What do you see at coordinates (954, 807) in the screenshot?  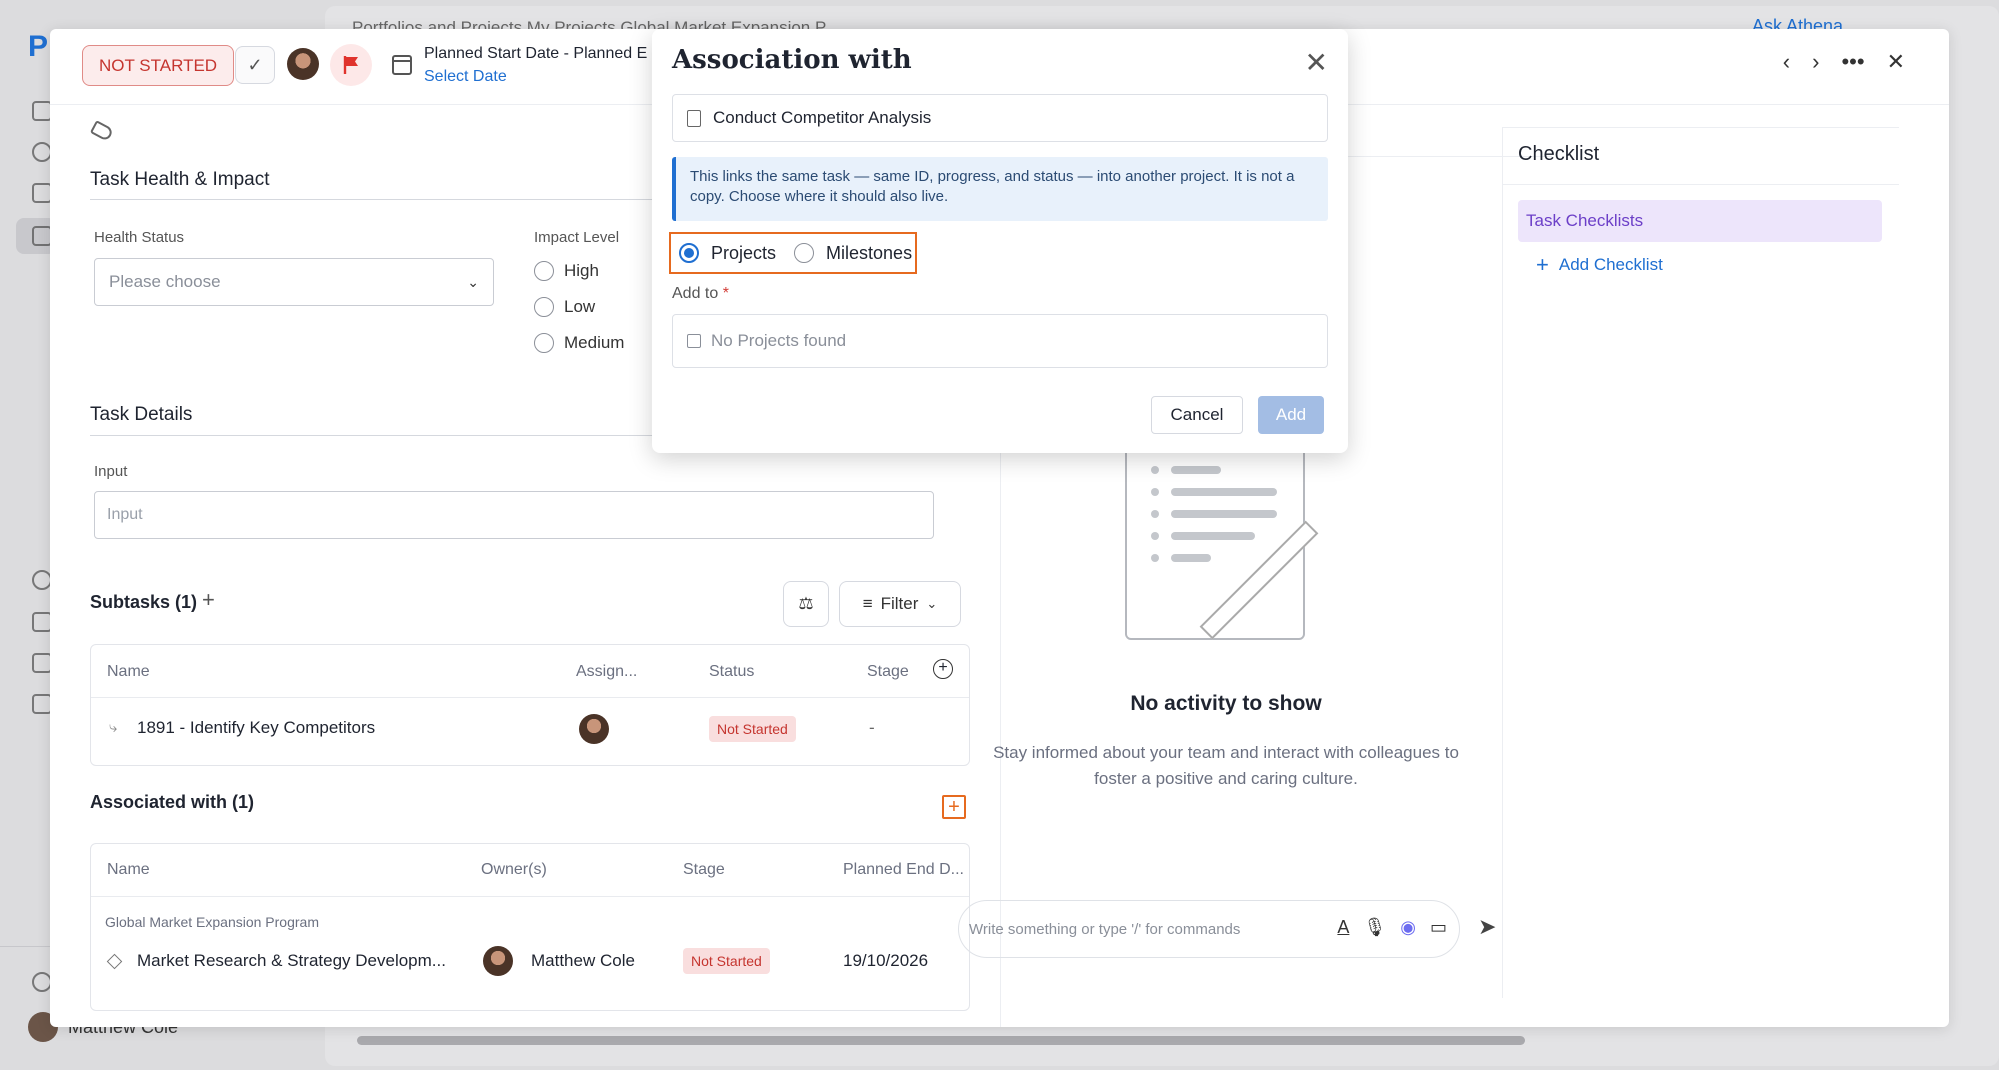 I see `add-association-button: +` at bounding box center [954, 807].